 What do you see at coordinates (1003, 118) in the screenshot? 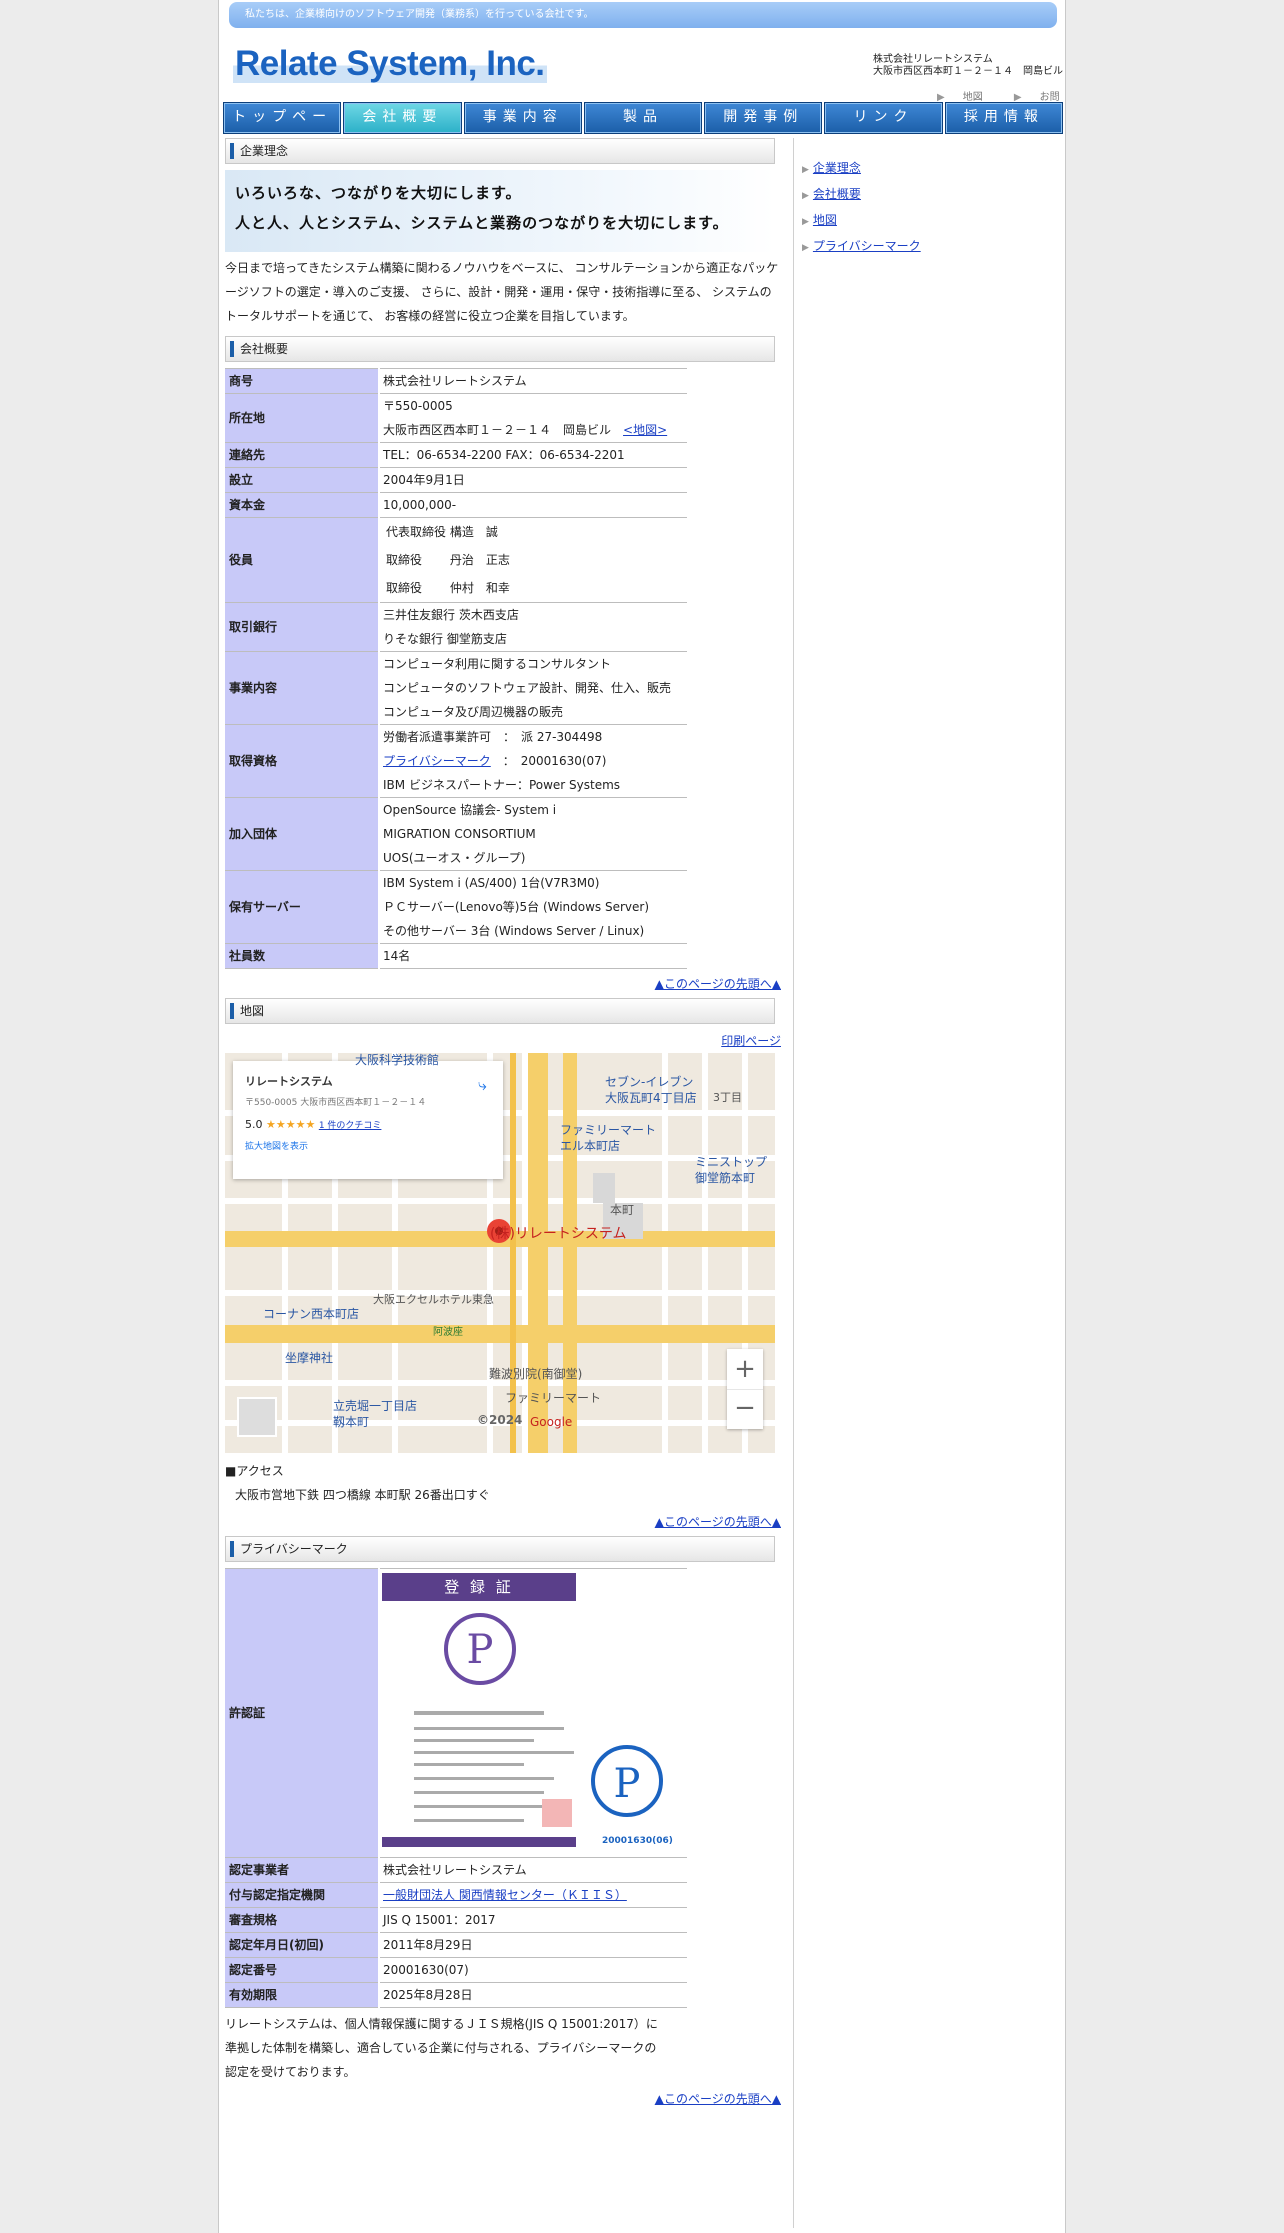
I see `nav-recruit: 採用情報` at bounding box center [1003, 118].